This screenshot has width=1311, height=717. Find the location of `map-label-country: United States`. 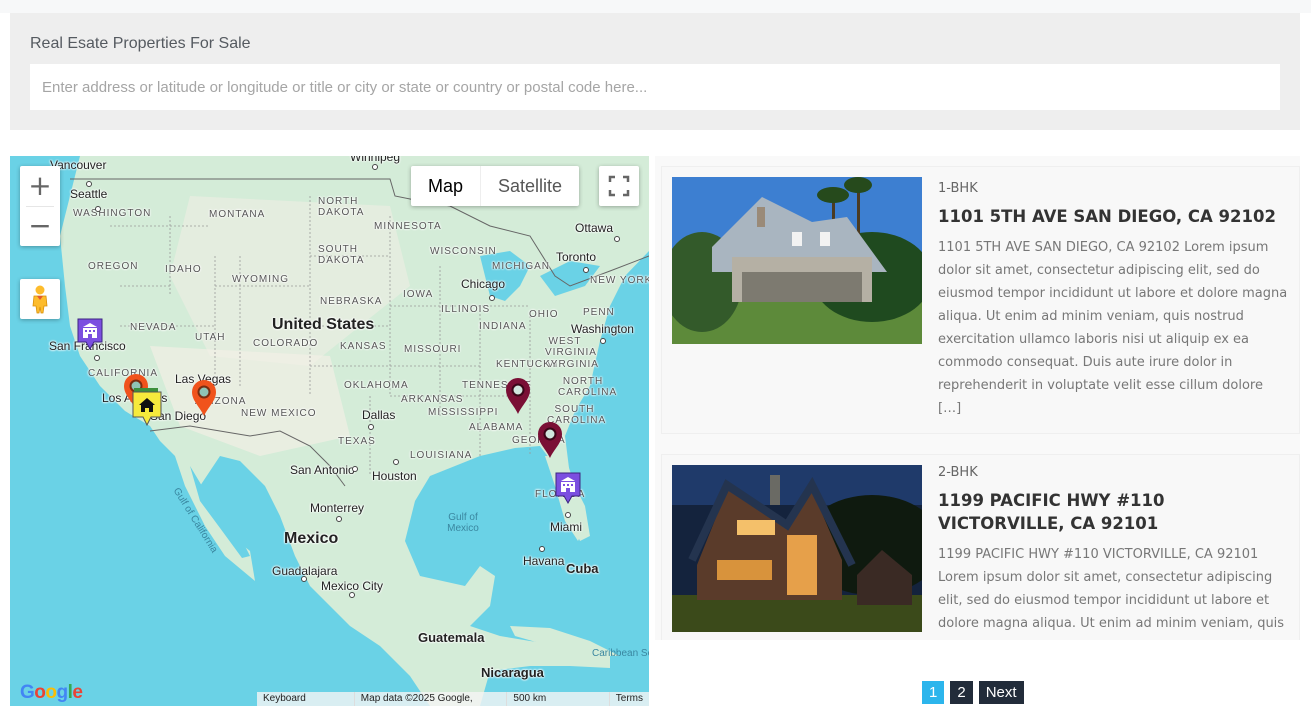

map-label-country: United States is located at coordinates (323, 324).